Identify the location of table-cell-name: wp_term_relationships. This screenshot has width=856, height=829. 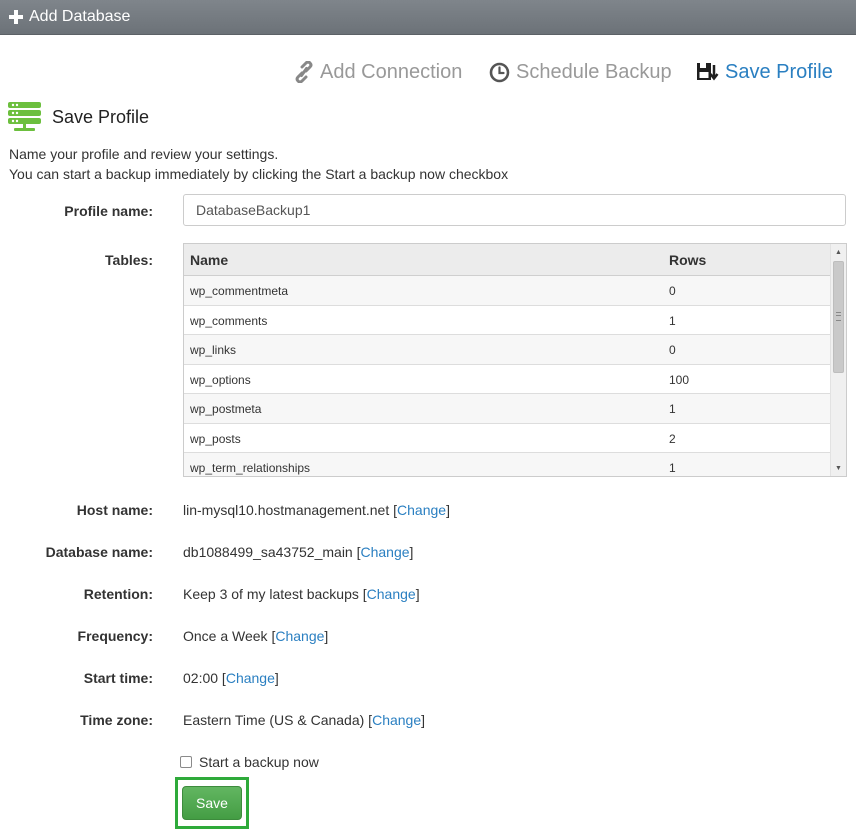
(250, 468).